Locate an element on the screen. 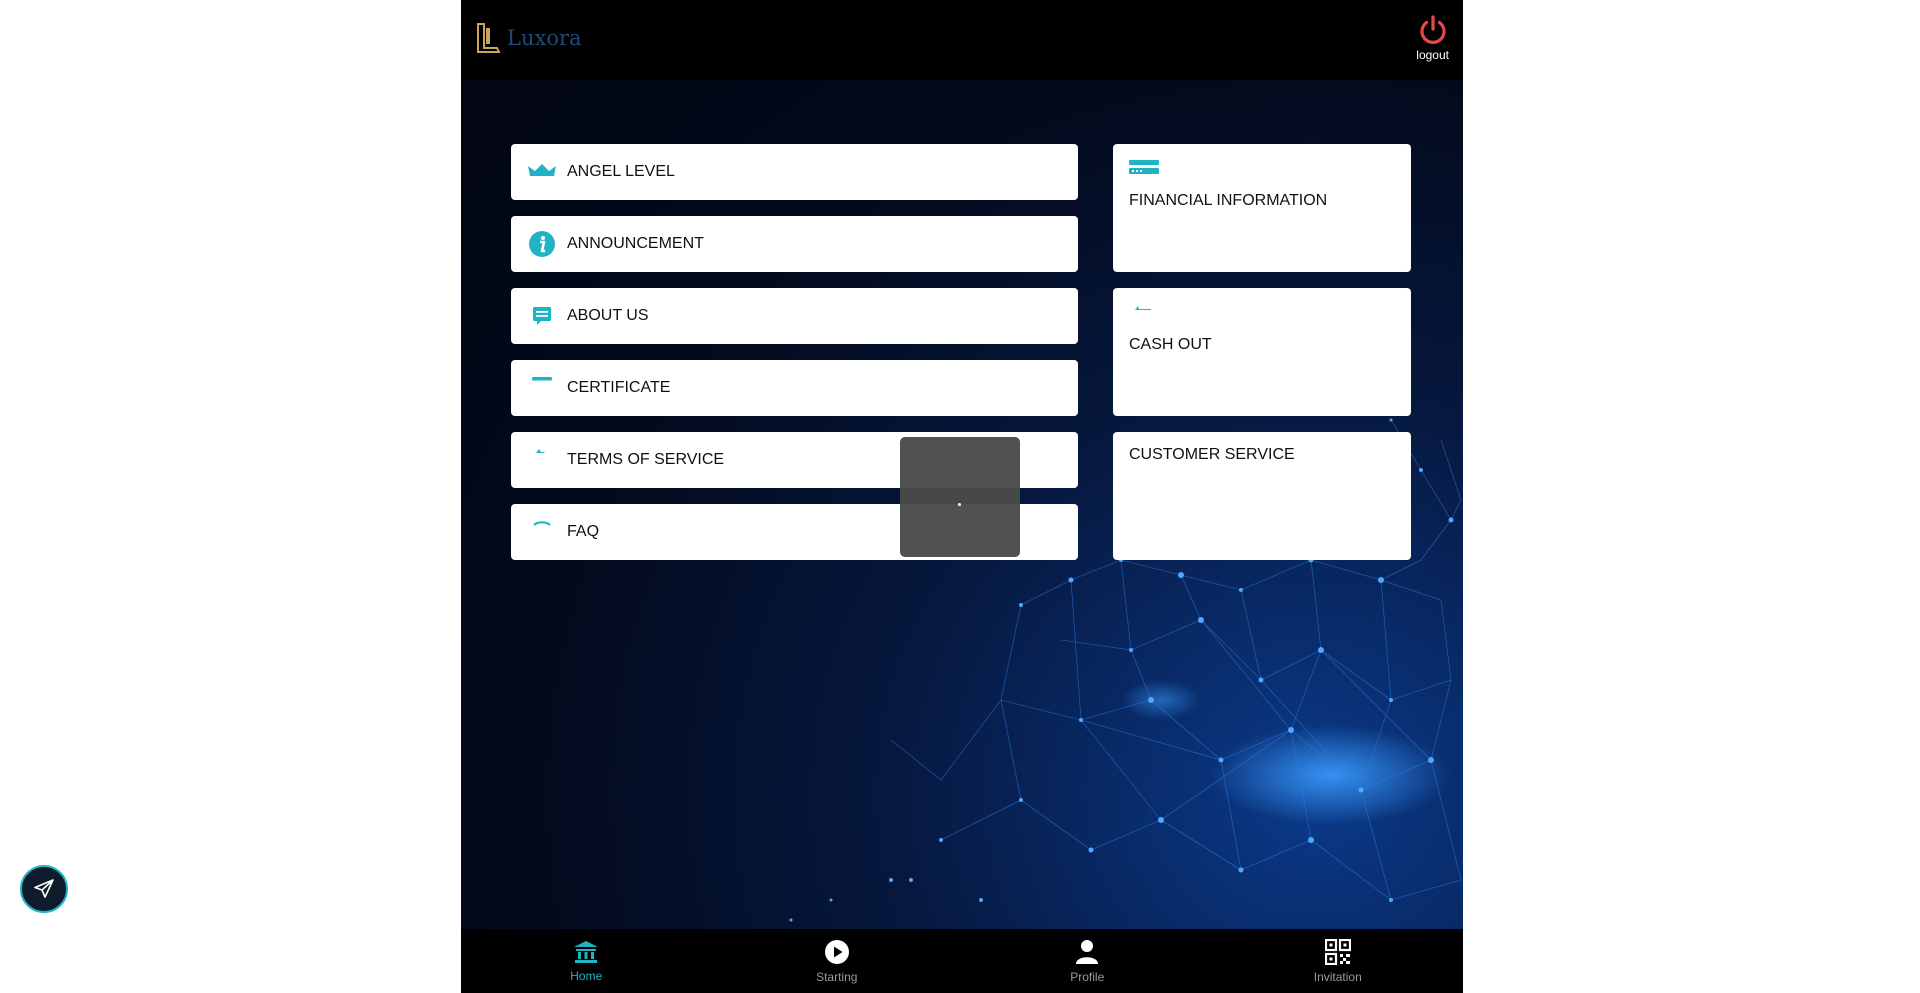 The width and height of the screenshot is (1920, 993). card-cash-out: CASH OUT is located at coordinates (1262, 352).